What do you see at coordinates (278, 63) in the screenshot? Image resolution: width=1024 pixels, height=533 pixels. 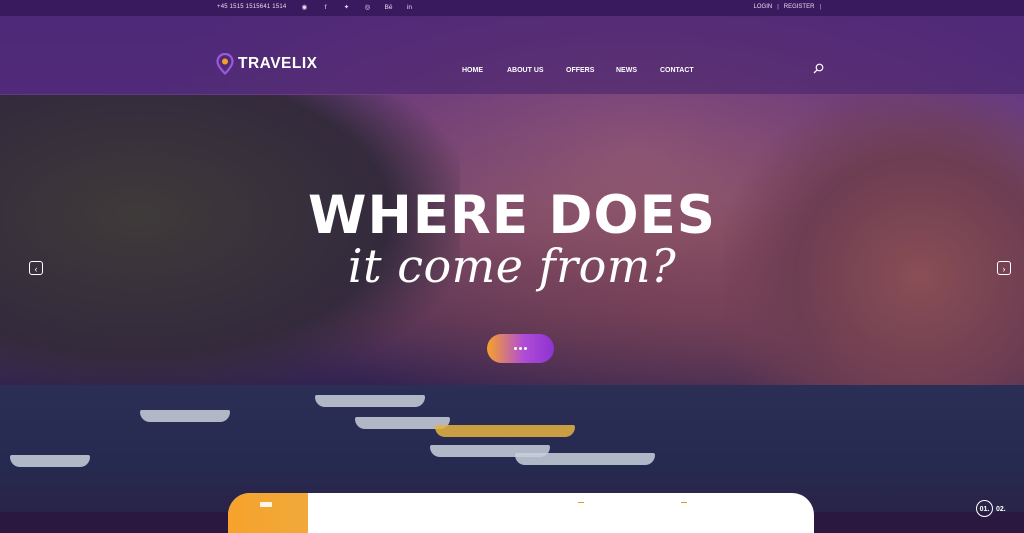 I see `brand-name: TRAVELIX` at bounding box center [278, 63].